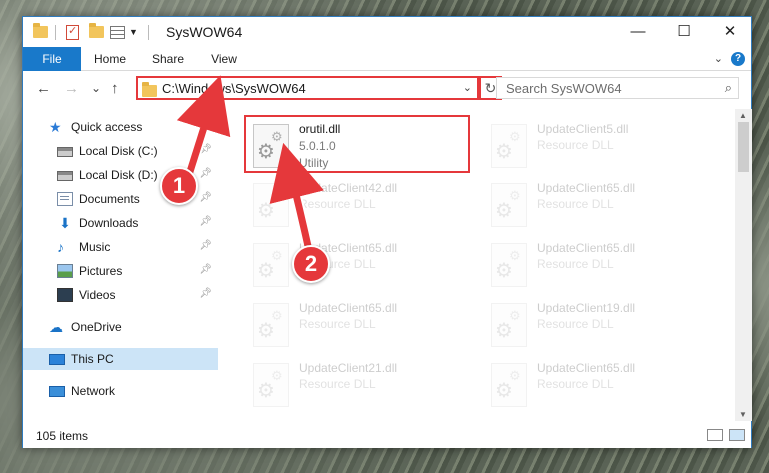 The height and width of the screenshot is (473, 769). What do you see at coordinates (564, 88) in the screenshot?
I see `search-input: Search SysWOW64` at bounding box center [564, 88].